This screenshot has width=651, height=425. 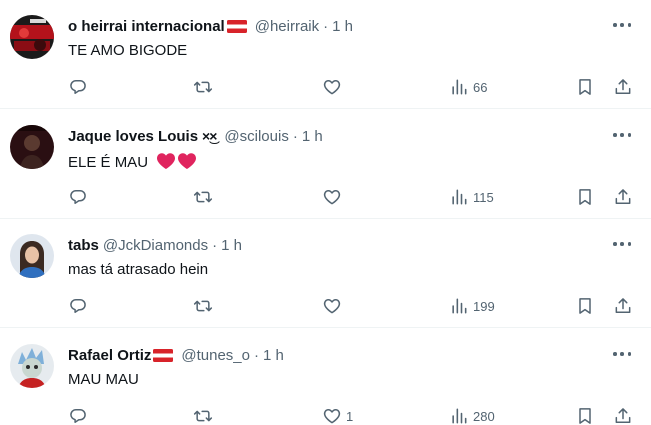 I want to click on handle: @scilouis, so click(x=256, y=136).